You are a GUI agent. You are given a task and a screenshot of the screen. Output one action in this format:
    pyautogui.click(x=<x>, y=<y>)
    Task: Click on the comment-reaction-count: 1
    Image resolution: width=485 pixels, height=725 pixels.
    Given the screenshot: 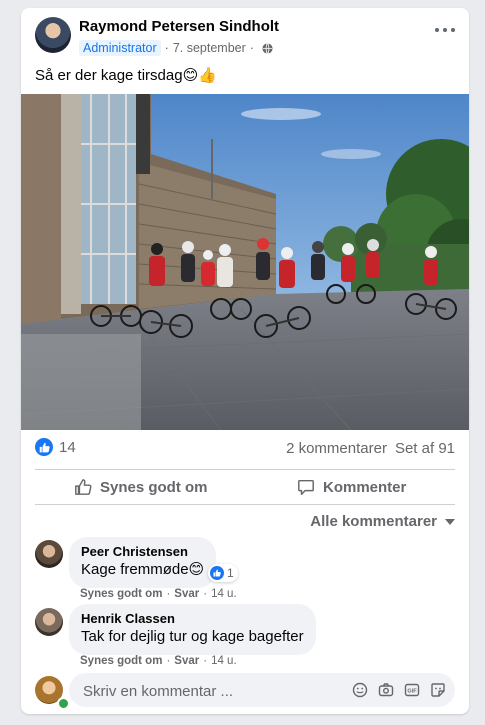 What is the action you would take?
    pyautogui.click(x=230, y=573)
    